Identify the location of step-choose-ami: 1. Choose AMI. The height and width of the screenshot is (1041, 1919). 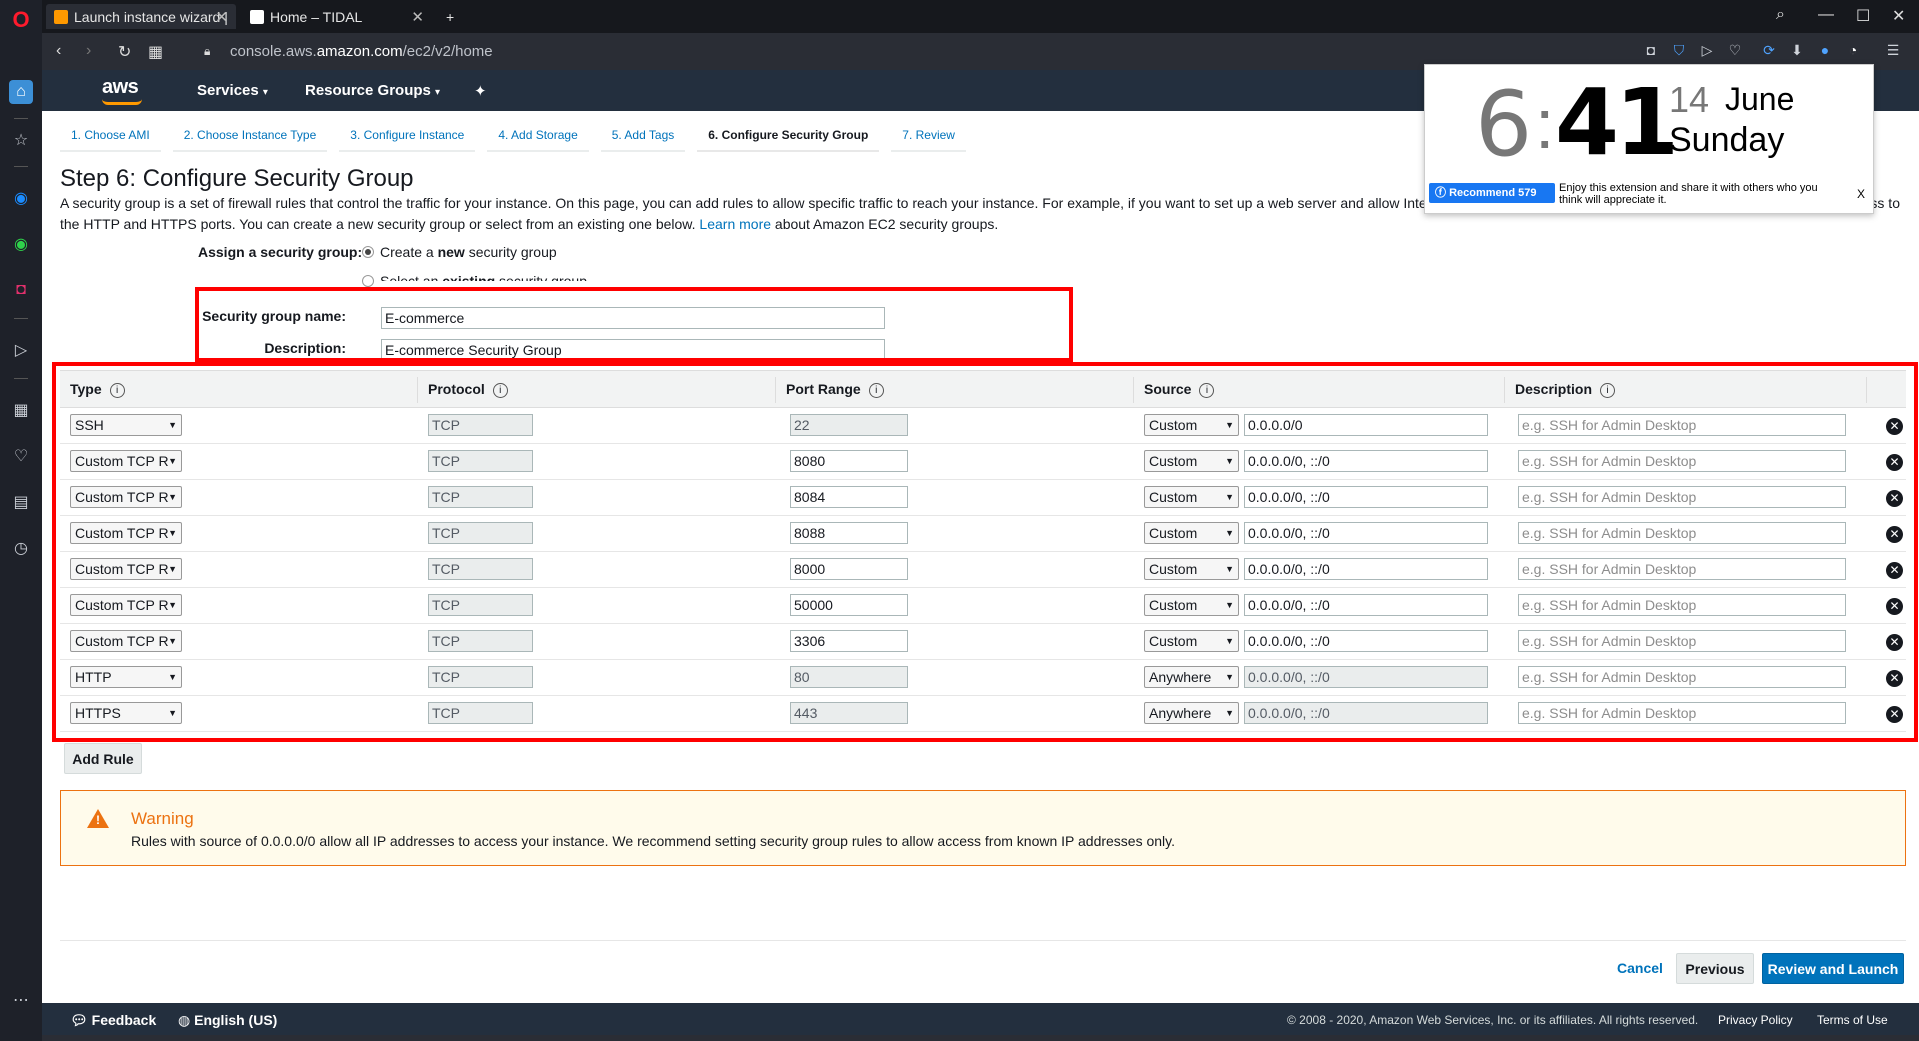
(110, 137).